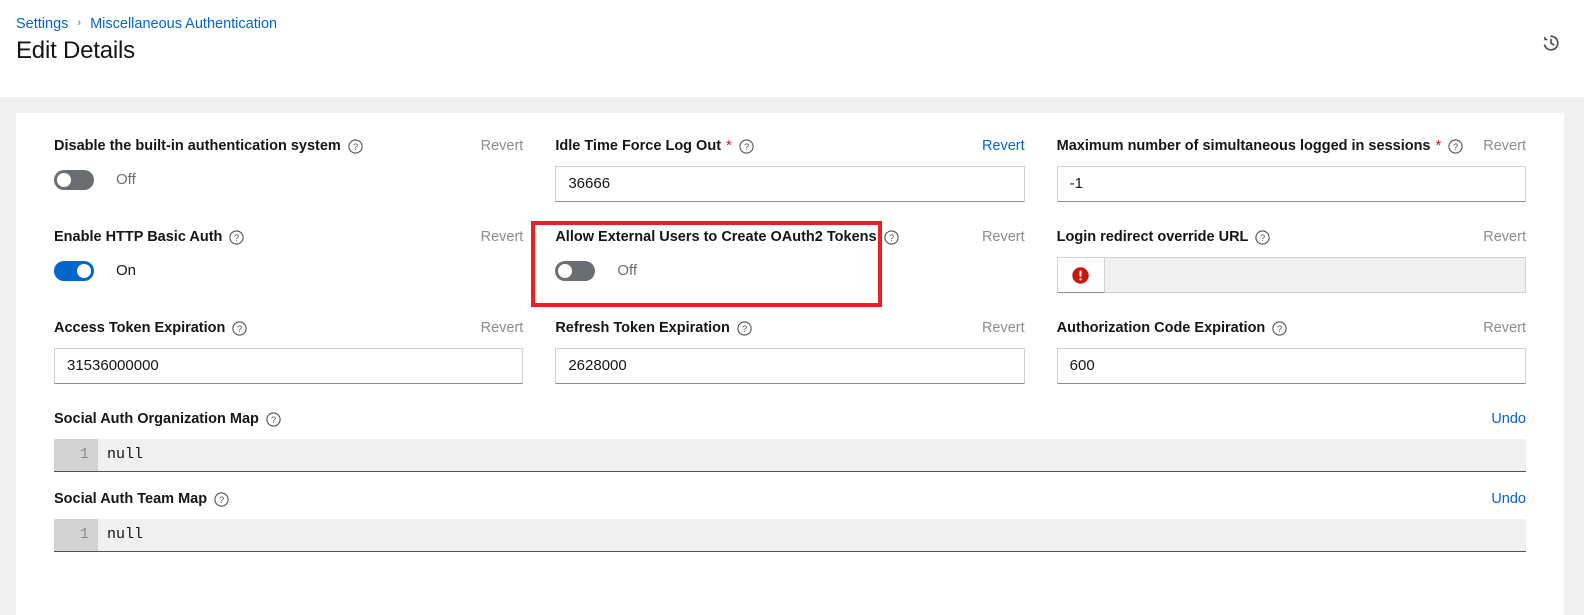 The image size is (1584, 615). Describe the element at coordinates (126, 270) in the screenshot. I see `toggle-state-label: On` at that location.